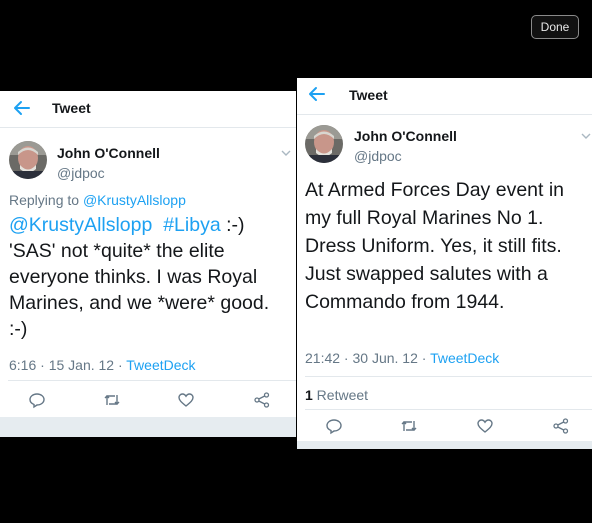 This screenshot has height=523, width=592. What do you see at coordinates (68, 365) in the screenshot?
I see `tweet-timestamp: 6:16 · 15 Jan. 12 ·` at bounding box center [68, 365].